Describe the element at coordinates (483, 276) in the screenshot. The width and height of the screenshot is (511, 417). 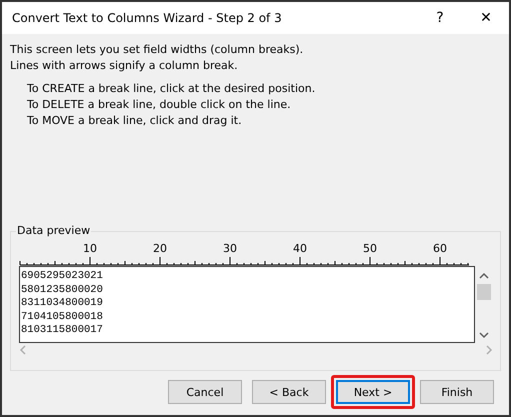
I see `scroll-up-icon` at that location.